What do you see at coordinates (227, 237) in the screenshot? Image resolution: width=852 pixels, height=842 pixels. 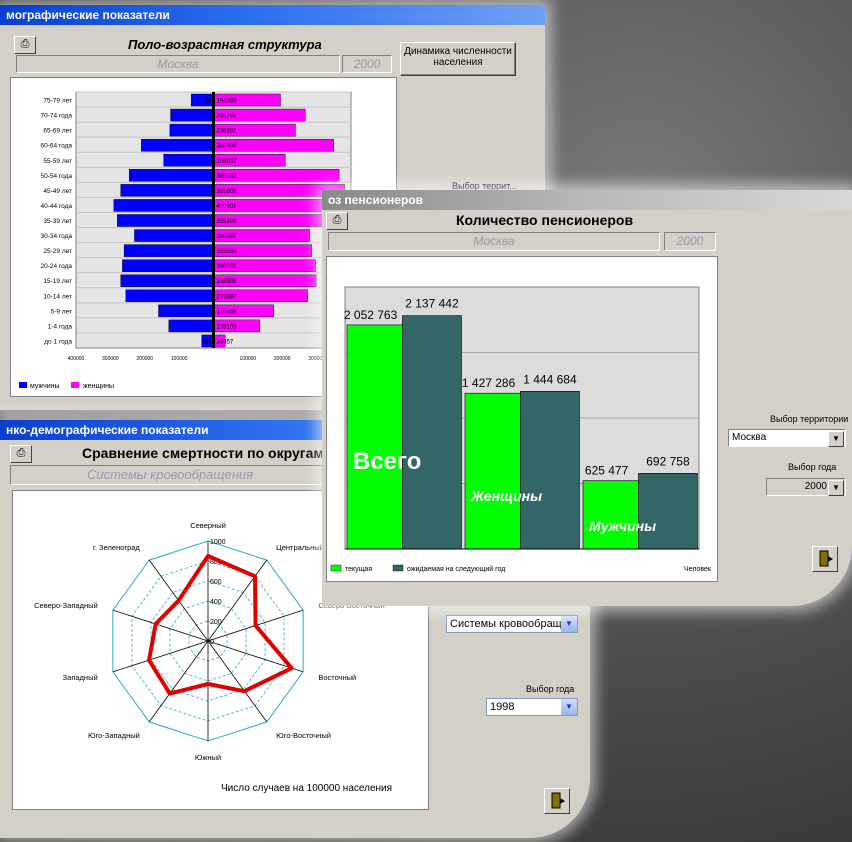 I see `women-value-label: 280397` at bounding box center [227, 237].